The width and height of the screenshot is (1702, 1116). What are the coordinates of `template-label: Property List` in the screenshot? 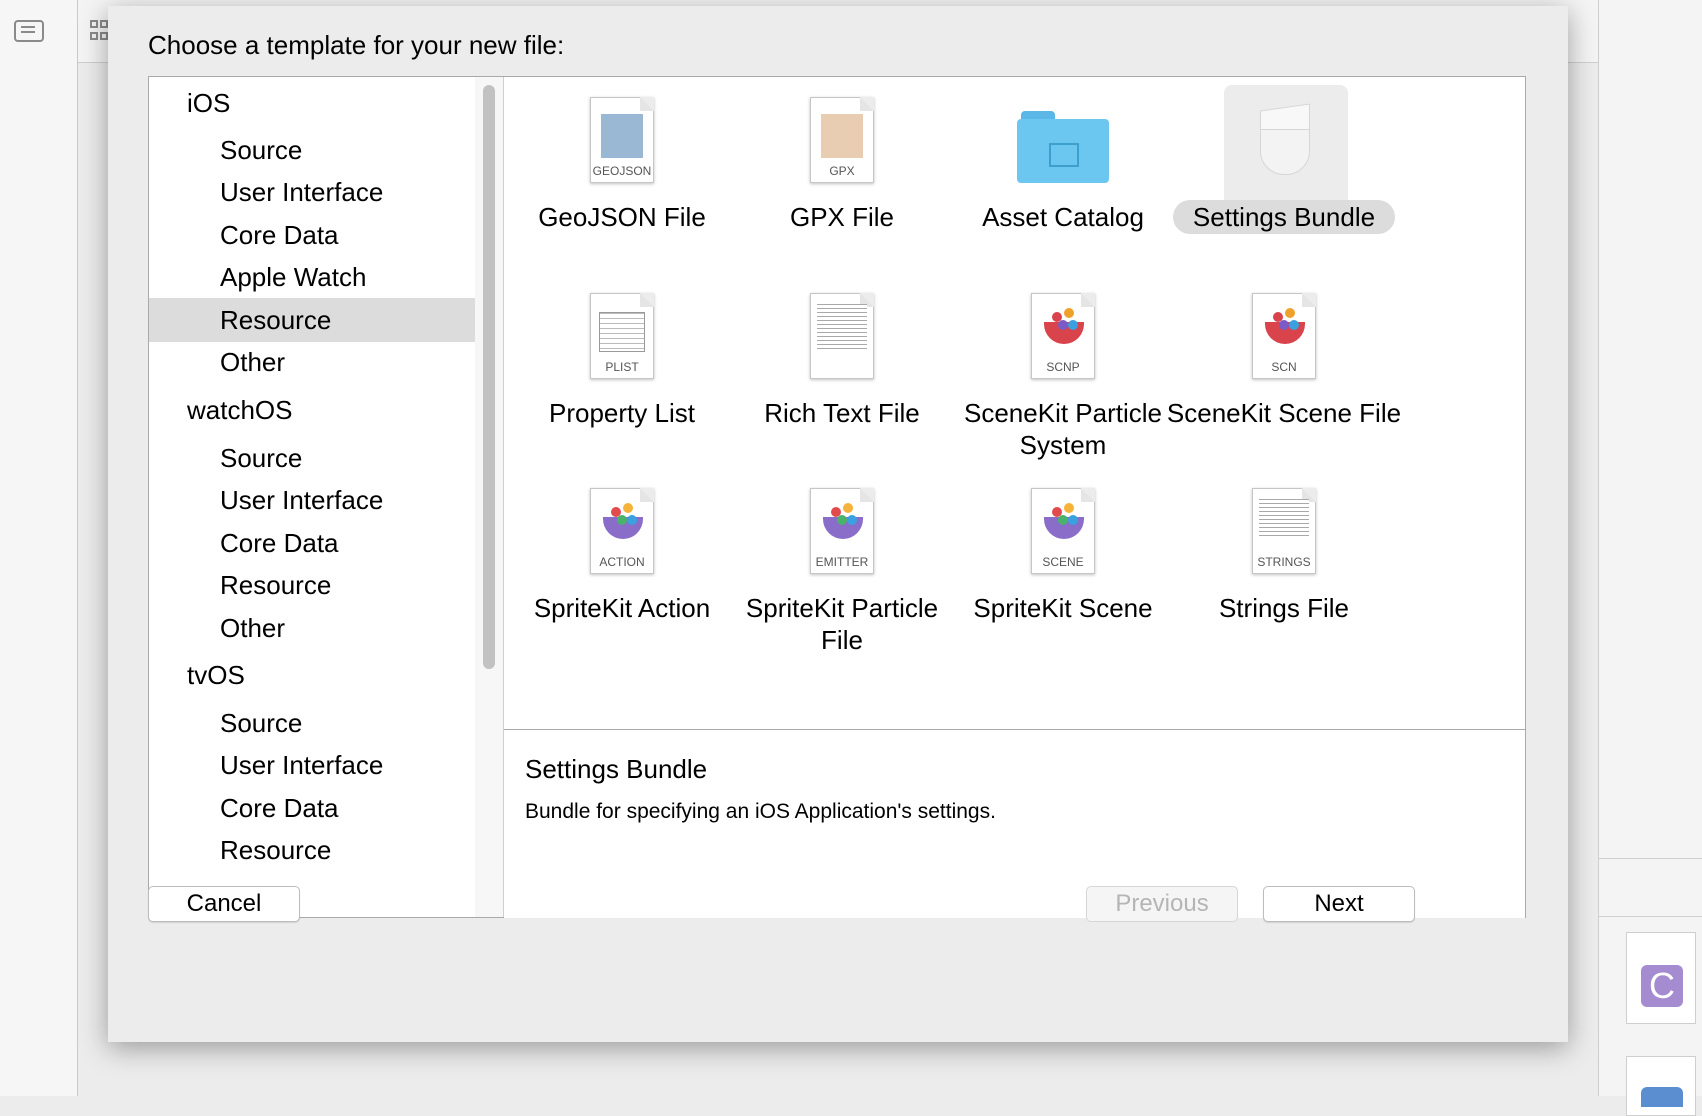 It's located at (622, 413).